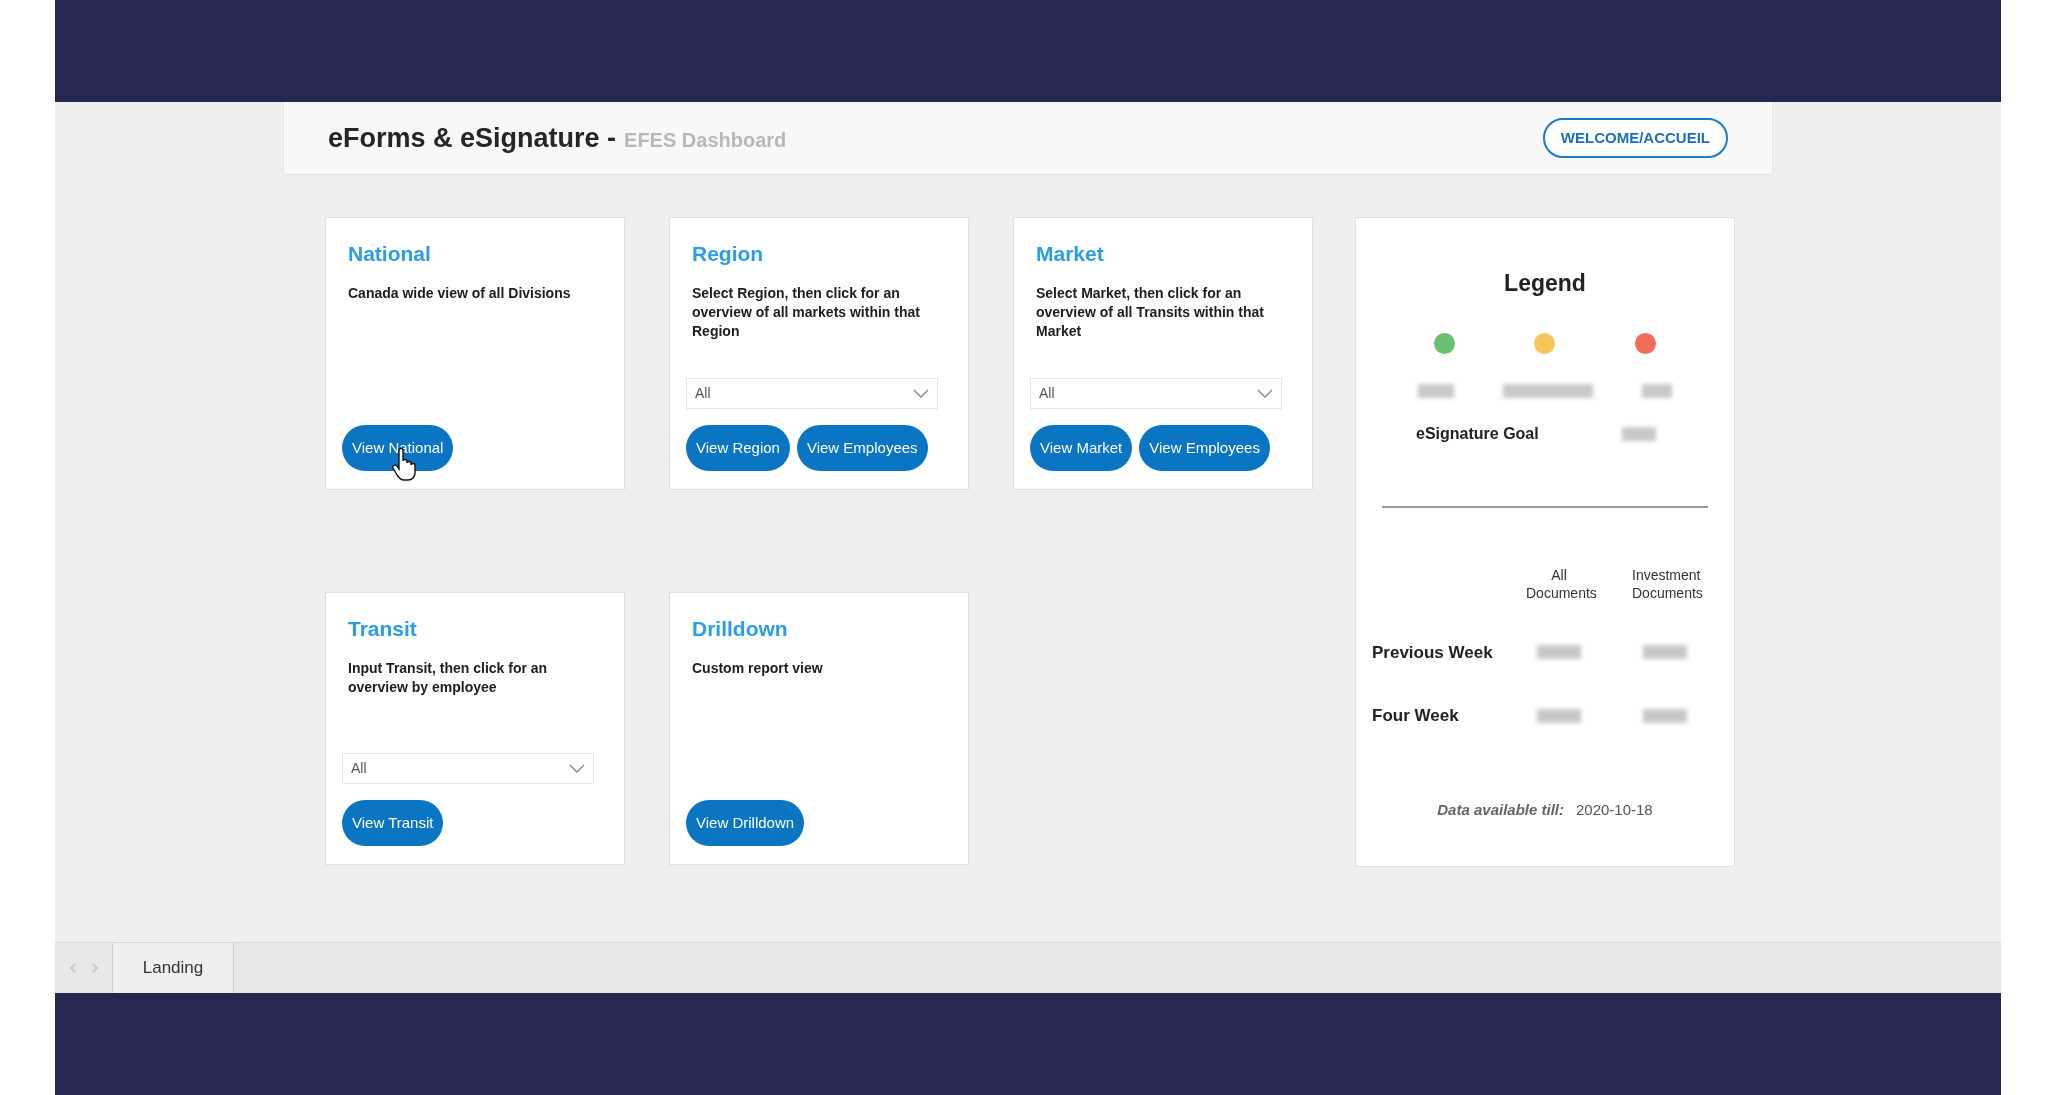  Describe the element at coordinates (1416, 716) in the screenshot. I see `row-label: Four Week` at that location.